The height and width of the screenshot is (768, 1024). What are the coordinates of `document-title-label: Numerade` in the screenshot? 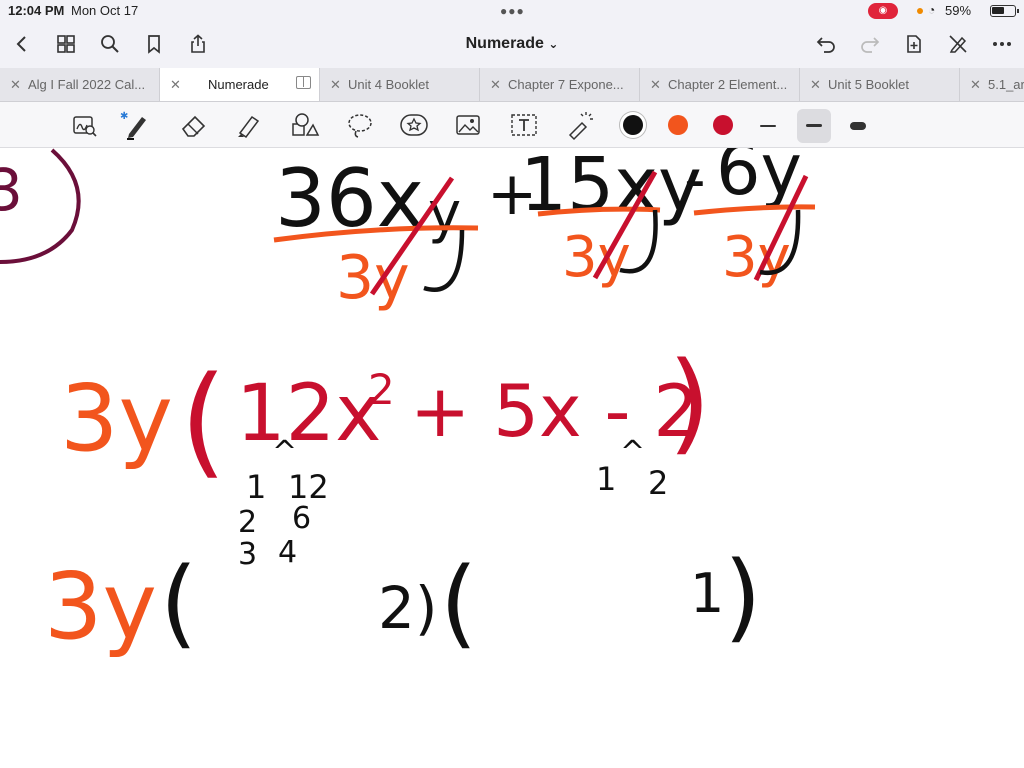 It's located at (504, 43).